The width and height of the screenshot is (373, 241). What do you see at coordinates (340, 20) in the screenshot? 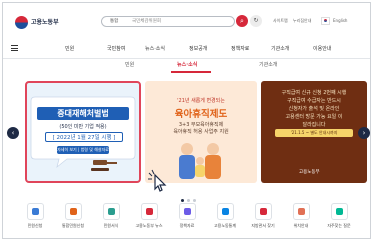
I see `english-link: English` at bounding box center [340, 20].